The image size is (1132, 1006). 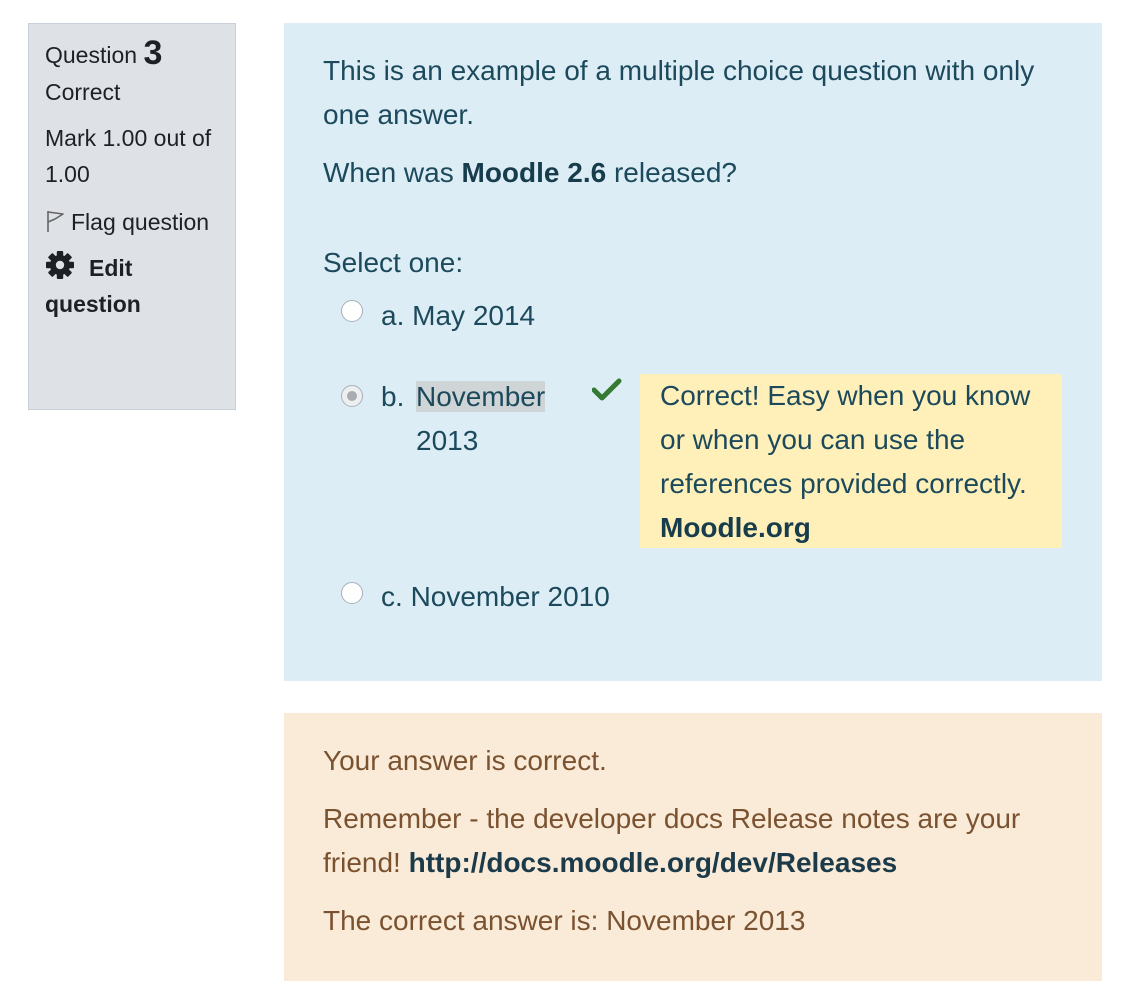 I want to click on select-one-prompt: Select one:, so click(x=393, y=262).